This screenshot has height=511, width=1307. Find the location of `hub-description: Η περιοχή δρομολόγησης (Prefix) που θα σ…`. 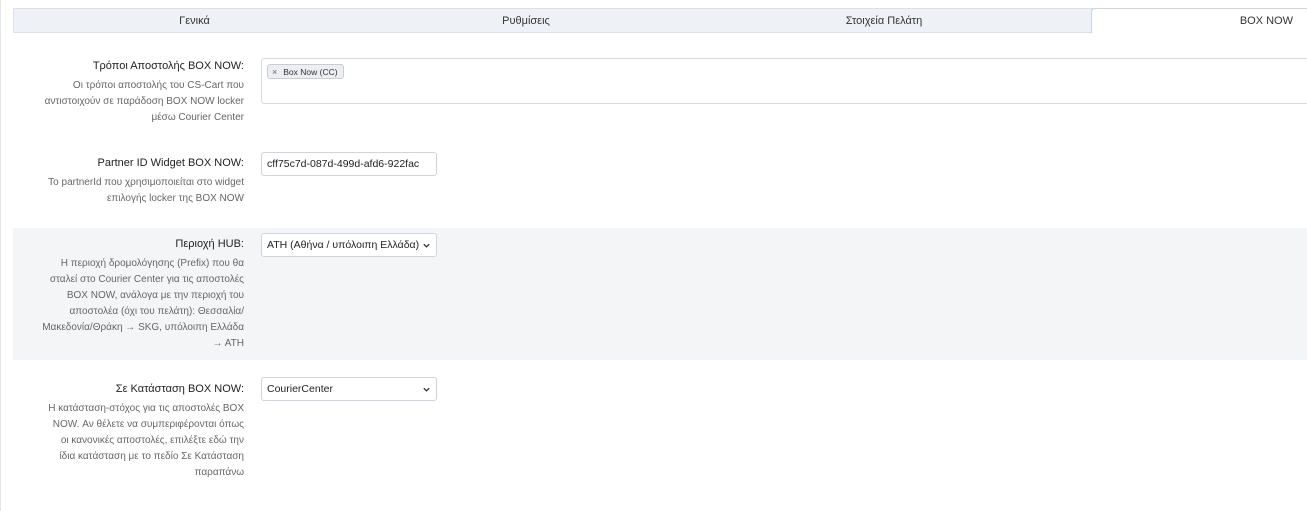

hub-description: Η περιοχή δρομολόγησης (Prefix) που θα σ… is located at coordinates (131, 304).